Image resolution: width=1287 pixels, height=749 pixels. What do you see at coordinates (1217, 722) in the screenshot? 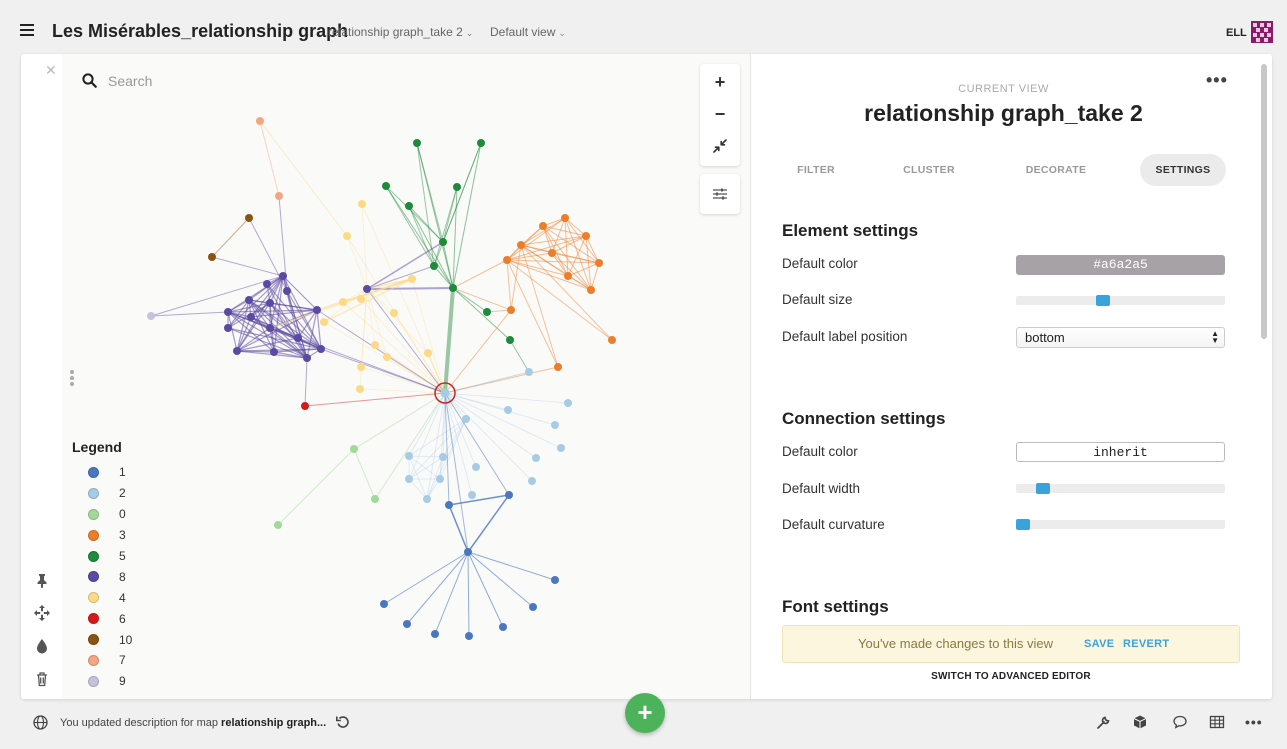
I see `table-icon` at bounding box center [1217, 722].